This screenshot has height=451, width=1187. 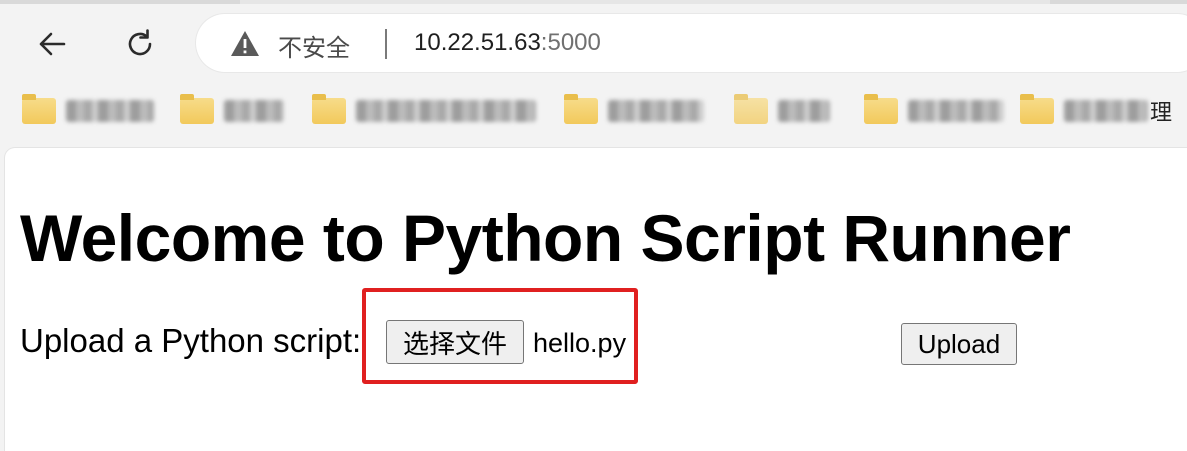 I want to click on reload-icon, so click(x=140, y=44).